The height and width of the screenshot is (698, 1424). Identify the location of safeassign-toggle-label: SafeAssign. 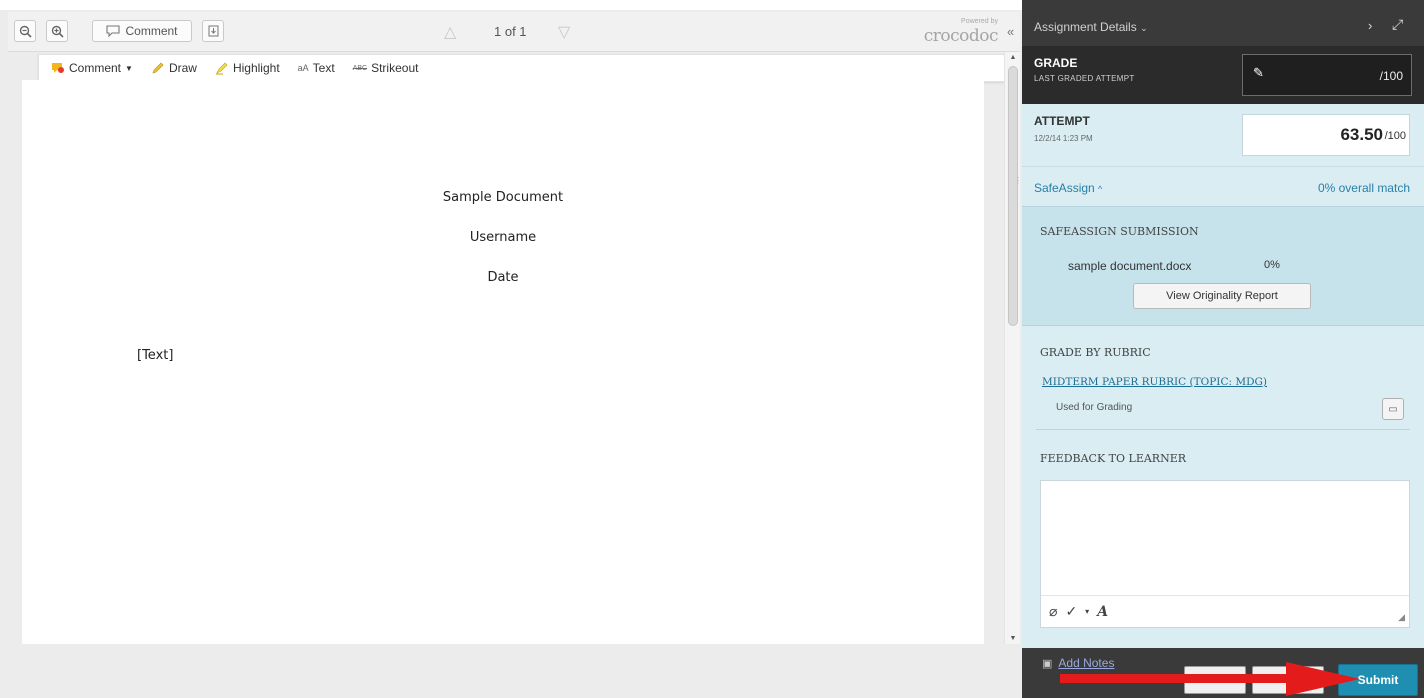
(1064, 188).